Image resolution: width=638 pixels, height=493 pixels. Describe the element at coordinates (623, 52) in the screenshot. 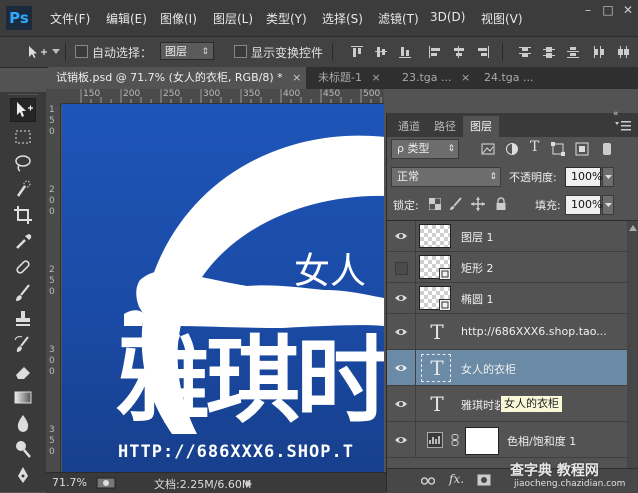

I see `distribute-hcenter-icon` at that location.